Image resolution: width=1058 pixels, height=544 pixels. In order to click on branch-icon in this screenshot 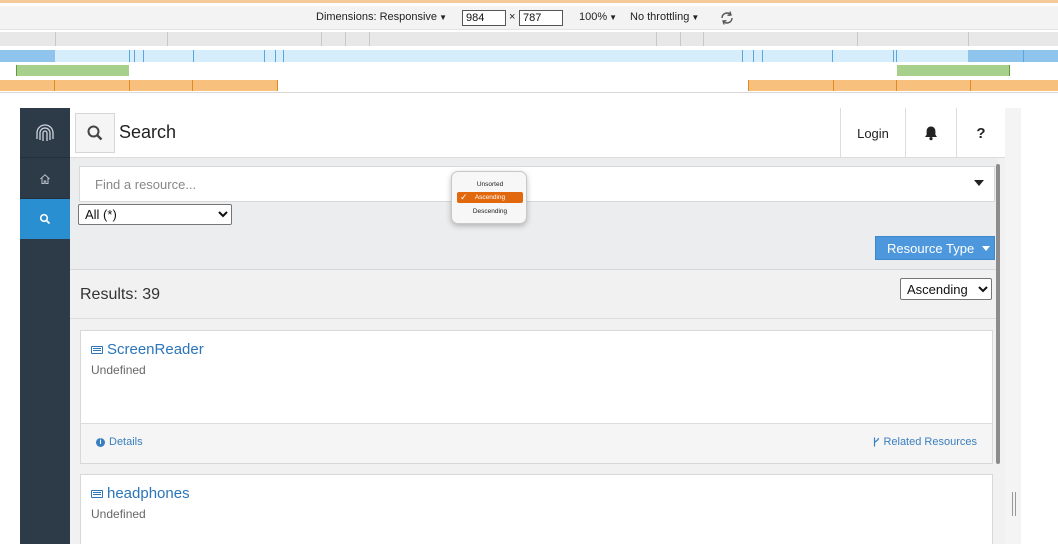, I will do `click(877, 442)`.